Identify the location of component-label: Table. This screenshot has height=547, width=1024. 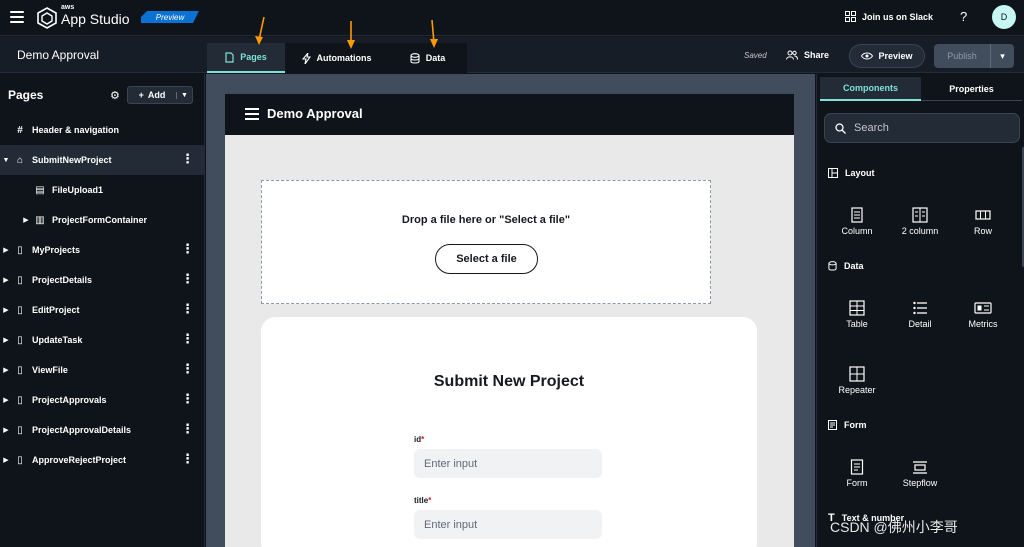
(857, 324).